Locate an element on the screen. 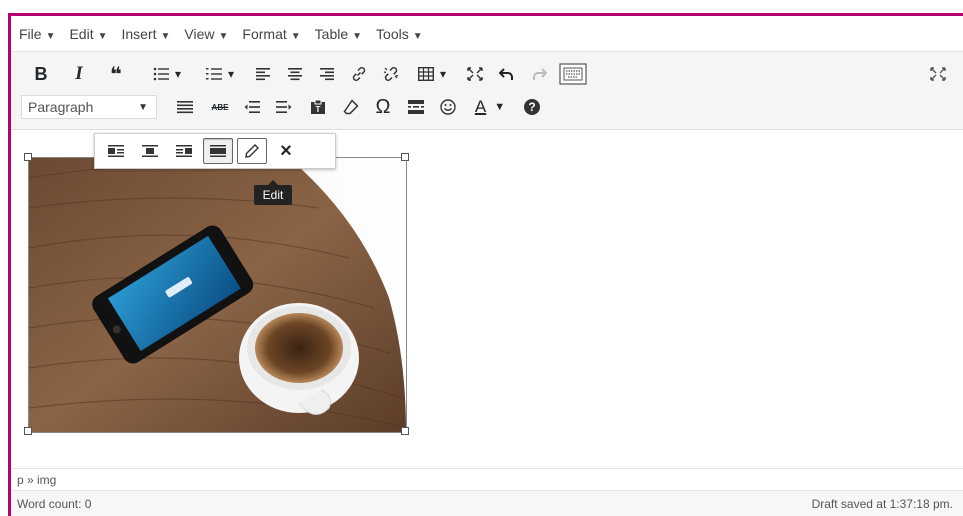 This screenshot has height=516, width=963. menu-edit: Edit ▼ is located at coordinates (88, 34).